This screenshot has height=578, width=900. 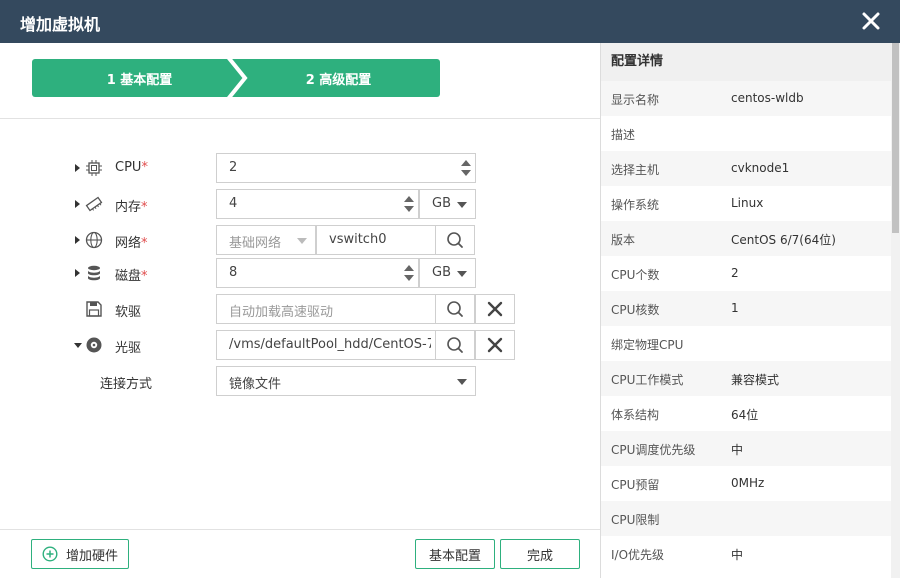 What do you see at coordinates (94, 273) in the screenshot?
I see `database-icon` at bounding box center [94, 273].